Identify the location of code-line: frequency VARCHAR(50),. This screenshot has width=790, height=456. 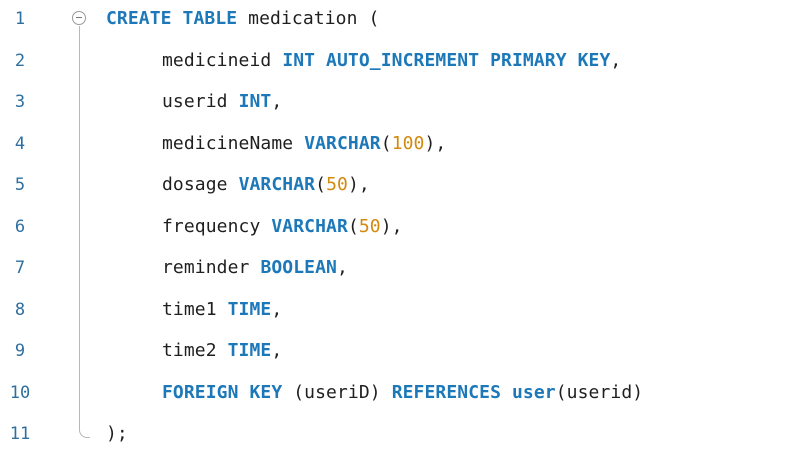
(282, 227).